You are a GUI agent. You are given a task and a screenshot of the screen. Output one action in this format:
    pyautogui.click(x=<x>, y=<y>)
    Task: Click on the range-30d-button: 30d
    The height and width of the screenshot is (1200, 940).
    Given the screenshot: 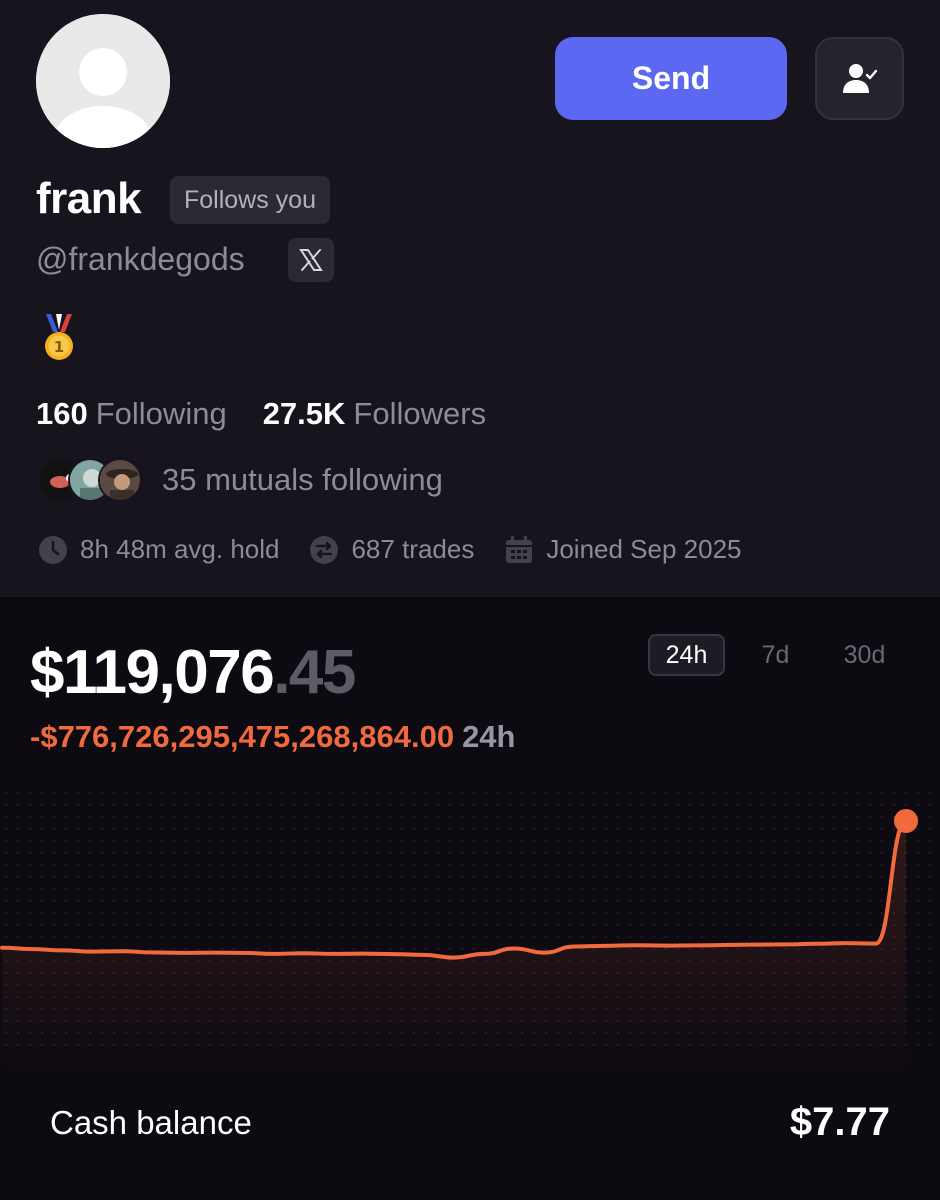 What is the action you would take?
    pyautogui.click(x=864, y=655)
    